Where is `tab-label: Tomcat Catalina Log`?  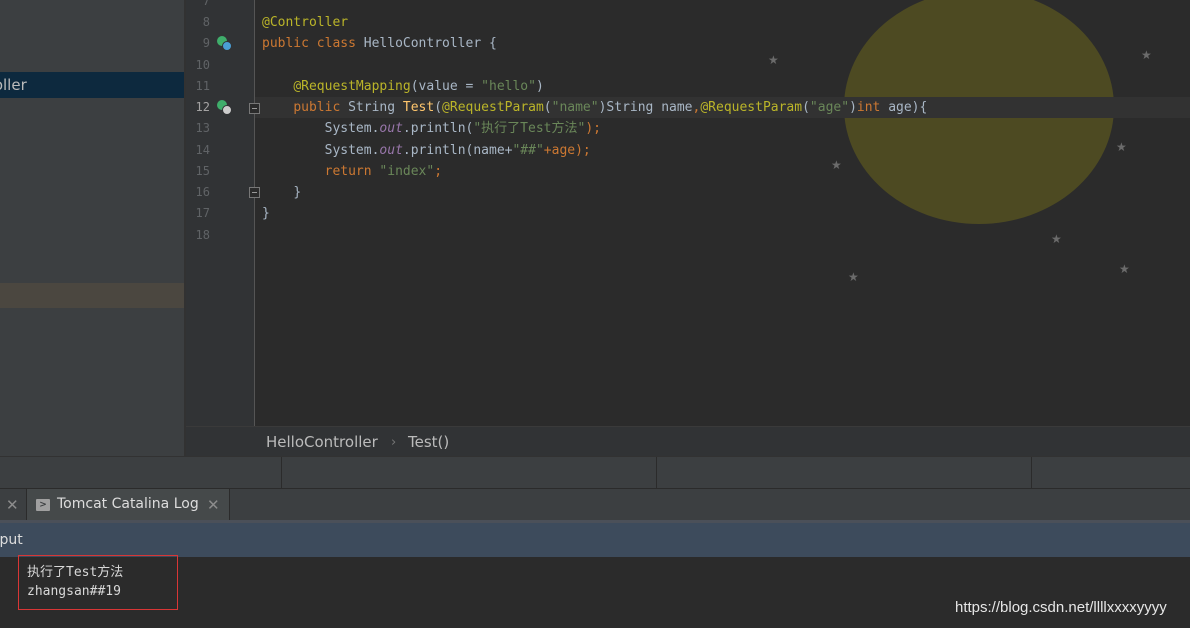 tab-label: Tomcat Catalina Log is located at coordinates (128, 504).